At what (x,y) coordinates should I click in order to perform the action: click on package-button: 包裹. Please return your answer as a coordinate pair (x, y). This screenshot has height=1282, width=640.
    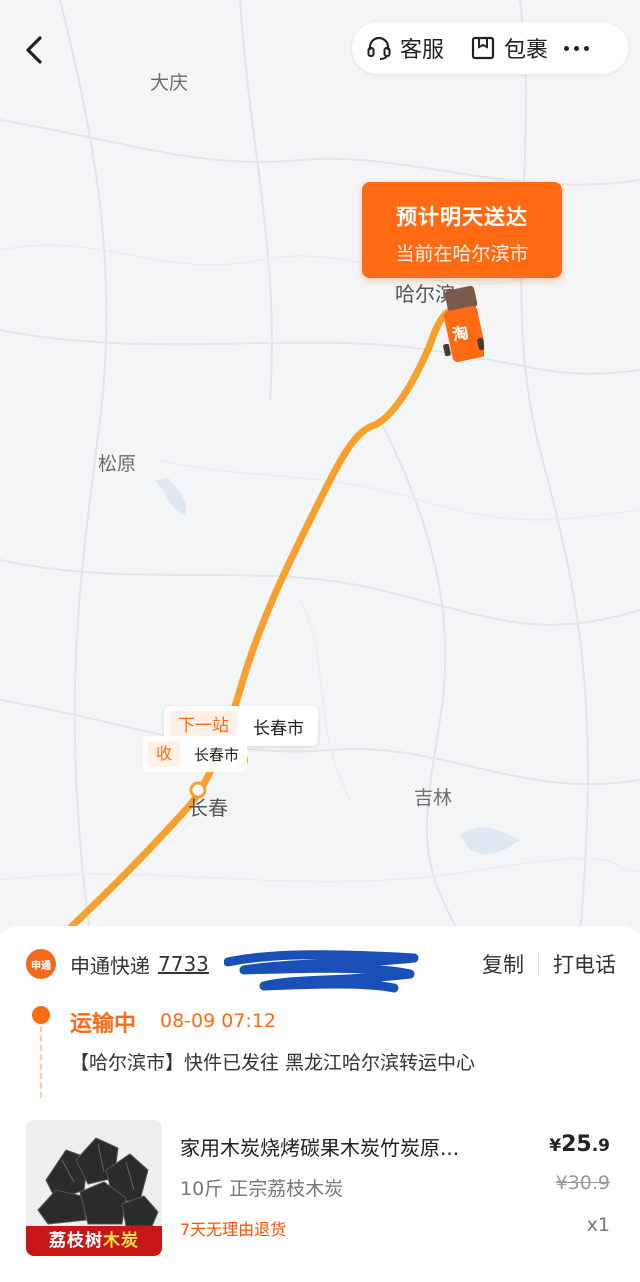
    Looking at the image, I should click on (509, 48).